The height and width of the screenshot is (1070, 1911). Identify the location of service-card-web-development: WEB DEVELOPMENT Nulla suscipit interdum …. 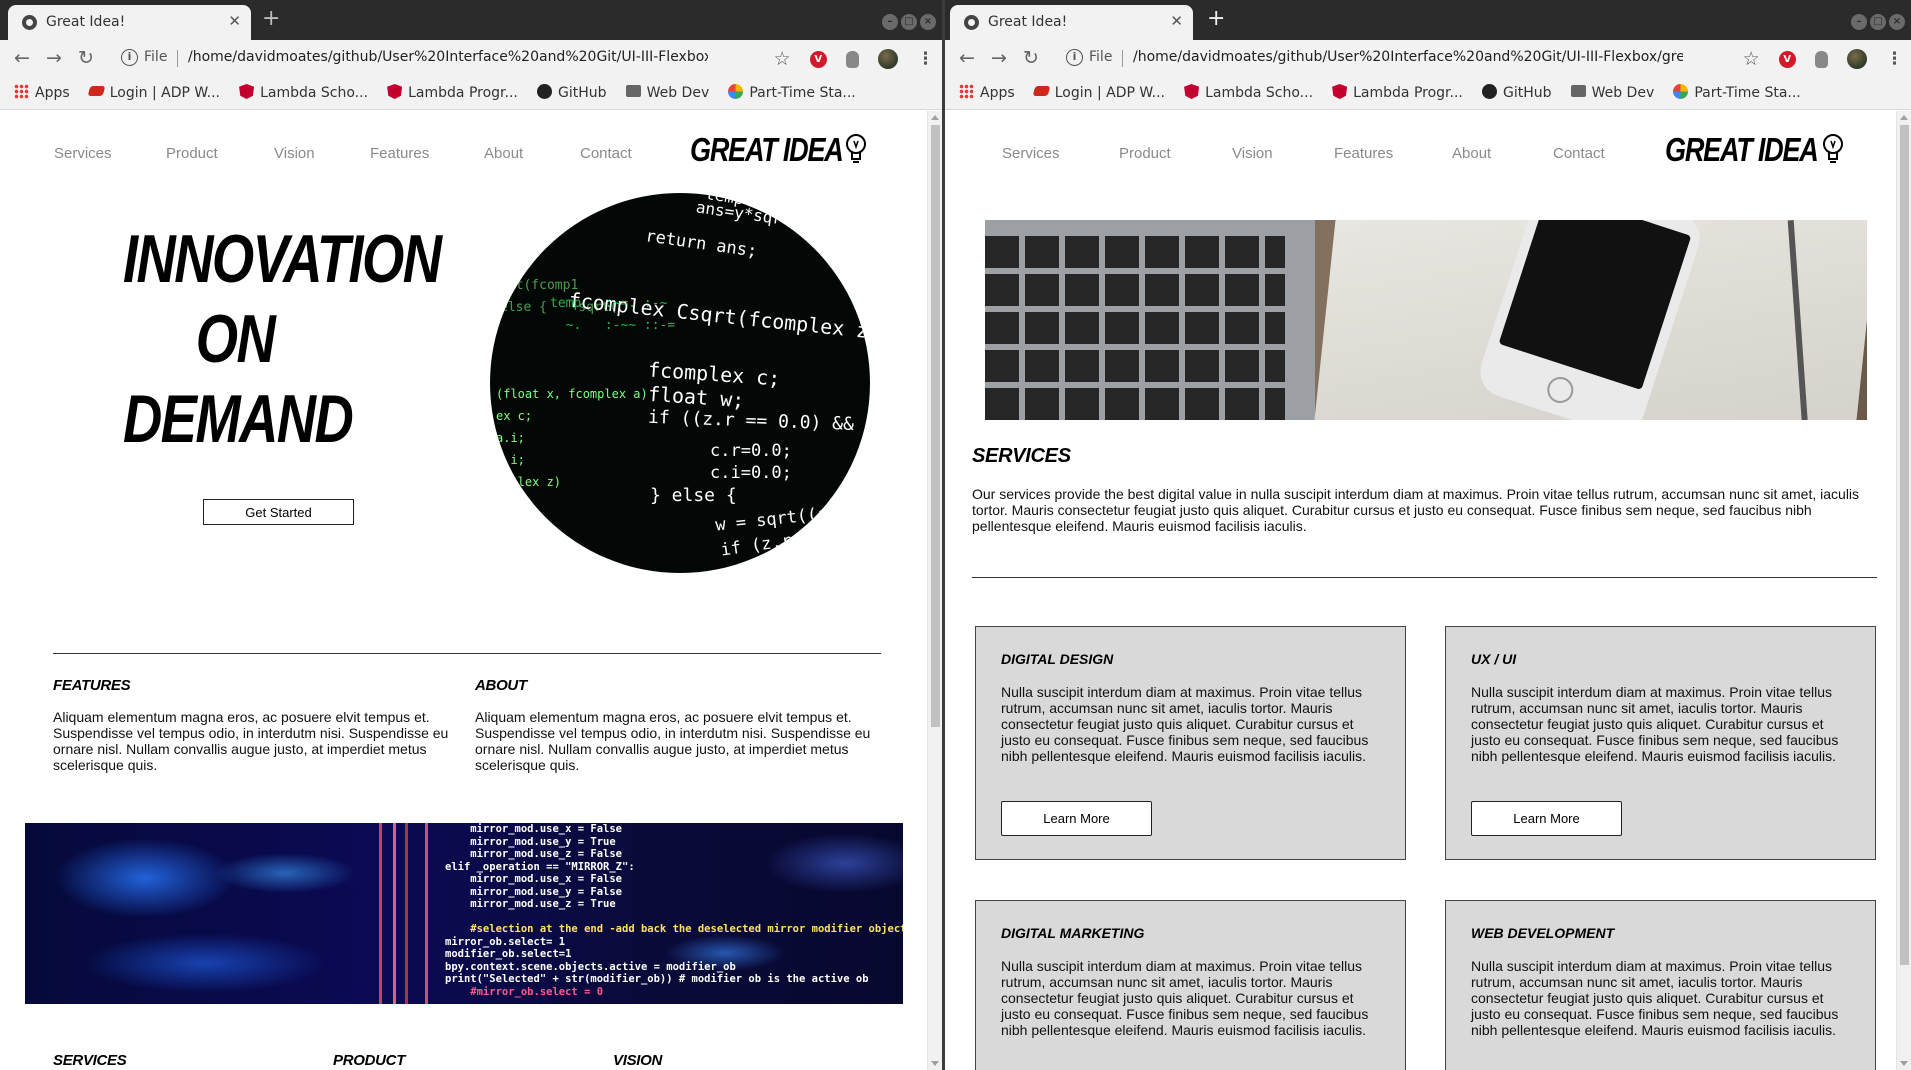
(1660, 985).